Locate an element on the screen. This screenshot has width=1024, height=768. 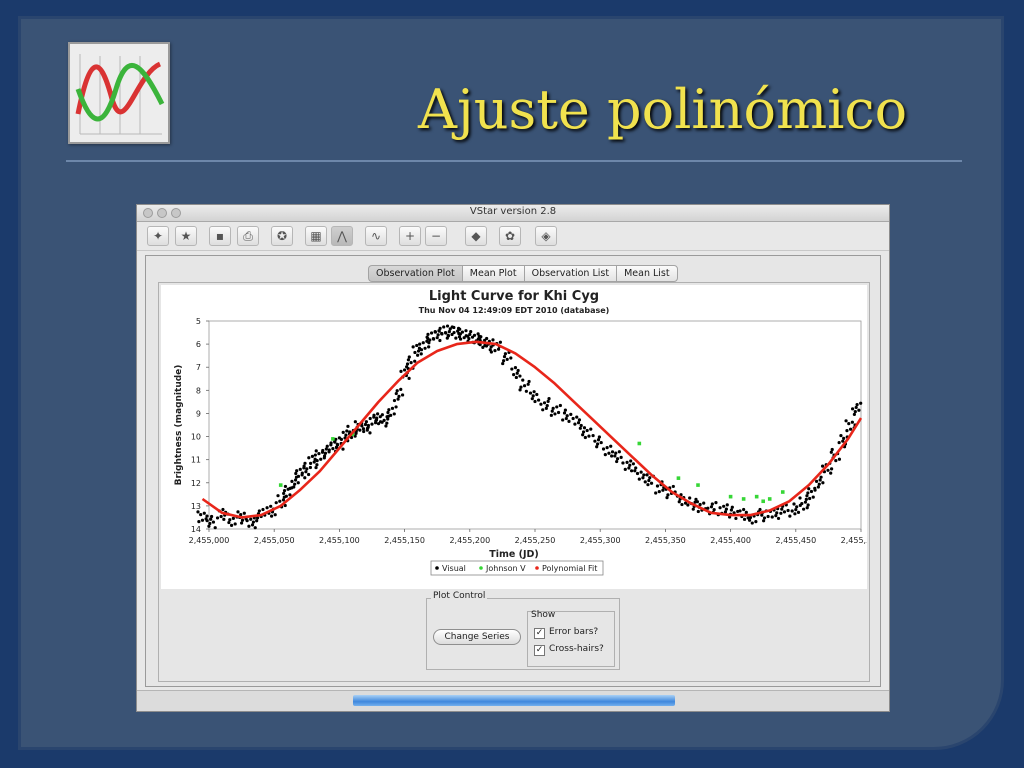
tab-observation-plot: Observation Plot is located at coordinates (415, 273).